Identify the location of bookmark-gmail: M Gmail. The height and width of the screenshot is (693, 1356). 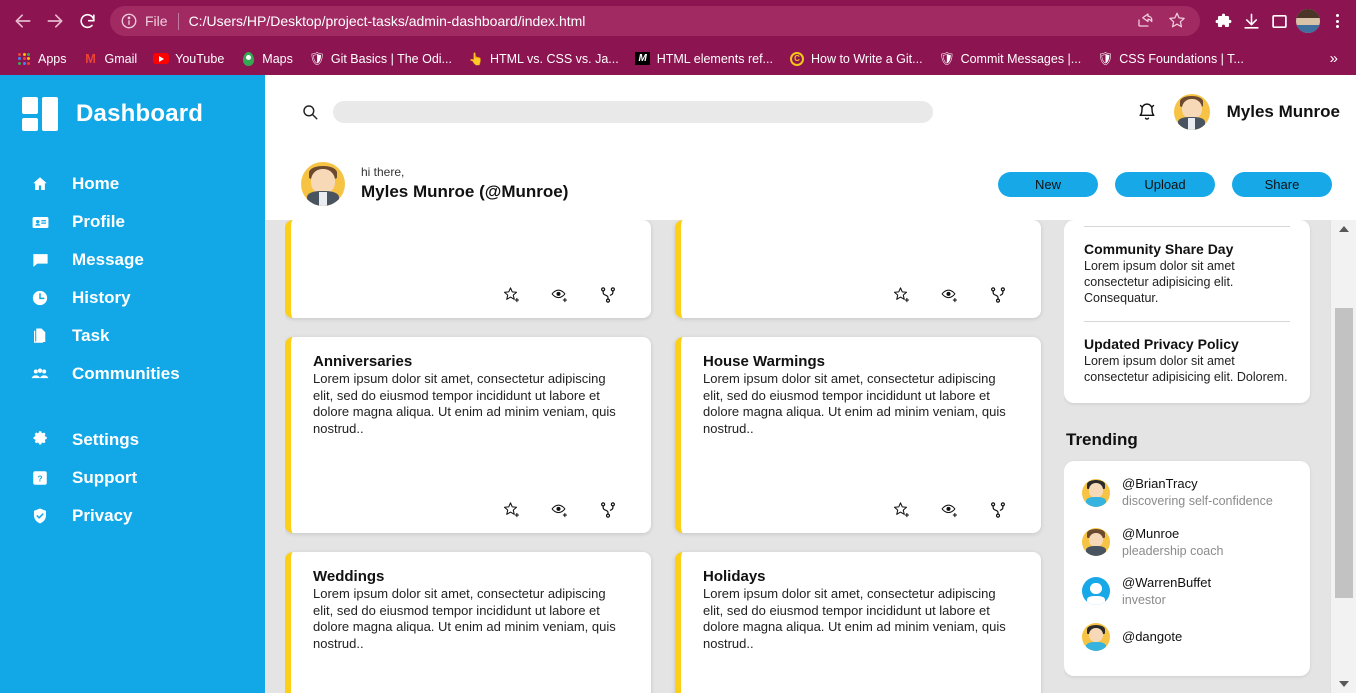
(110, 59).